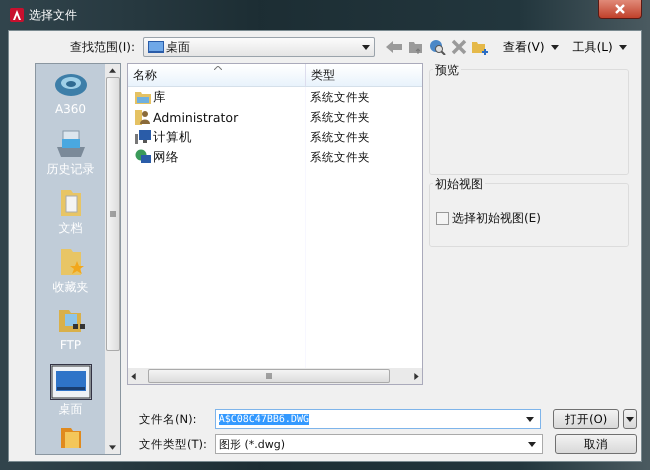 This screenshot has width=650, height=470. What do you see at coordinates (112, 70) in the screenshot?
I see `scroll-up-icon` at bounding box center [112, 70].